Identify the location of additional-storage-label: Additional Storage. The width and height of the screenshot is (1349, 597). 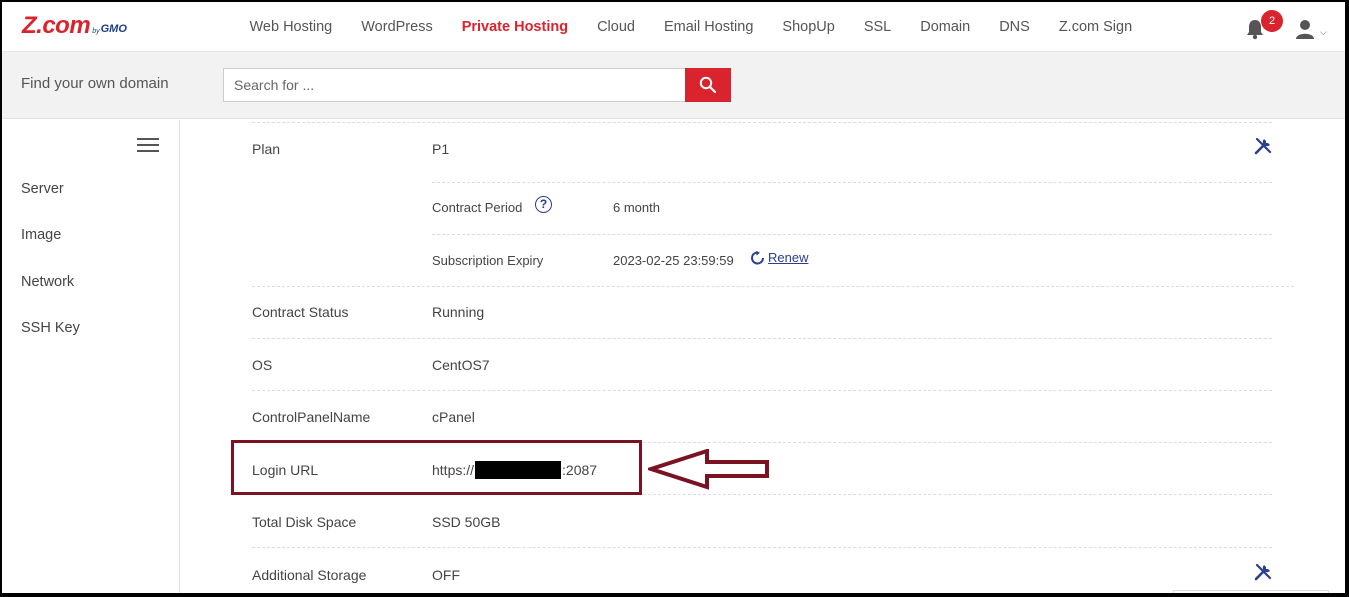
(309, 575).